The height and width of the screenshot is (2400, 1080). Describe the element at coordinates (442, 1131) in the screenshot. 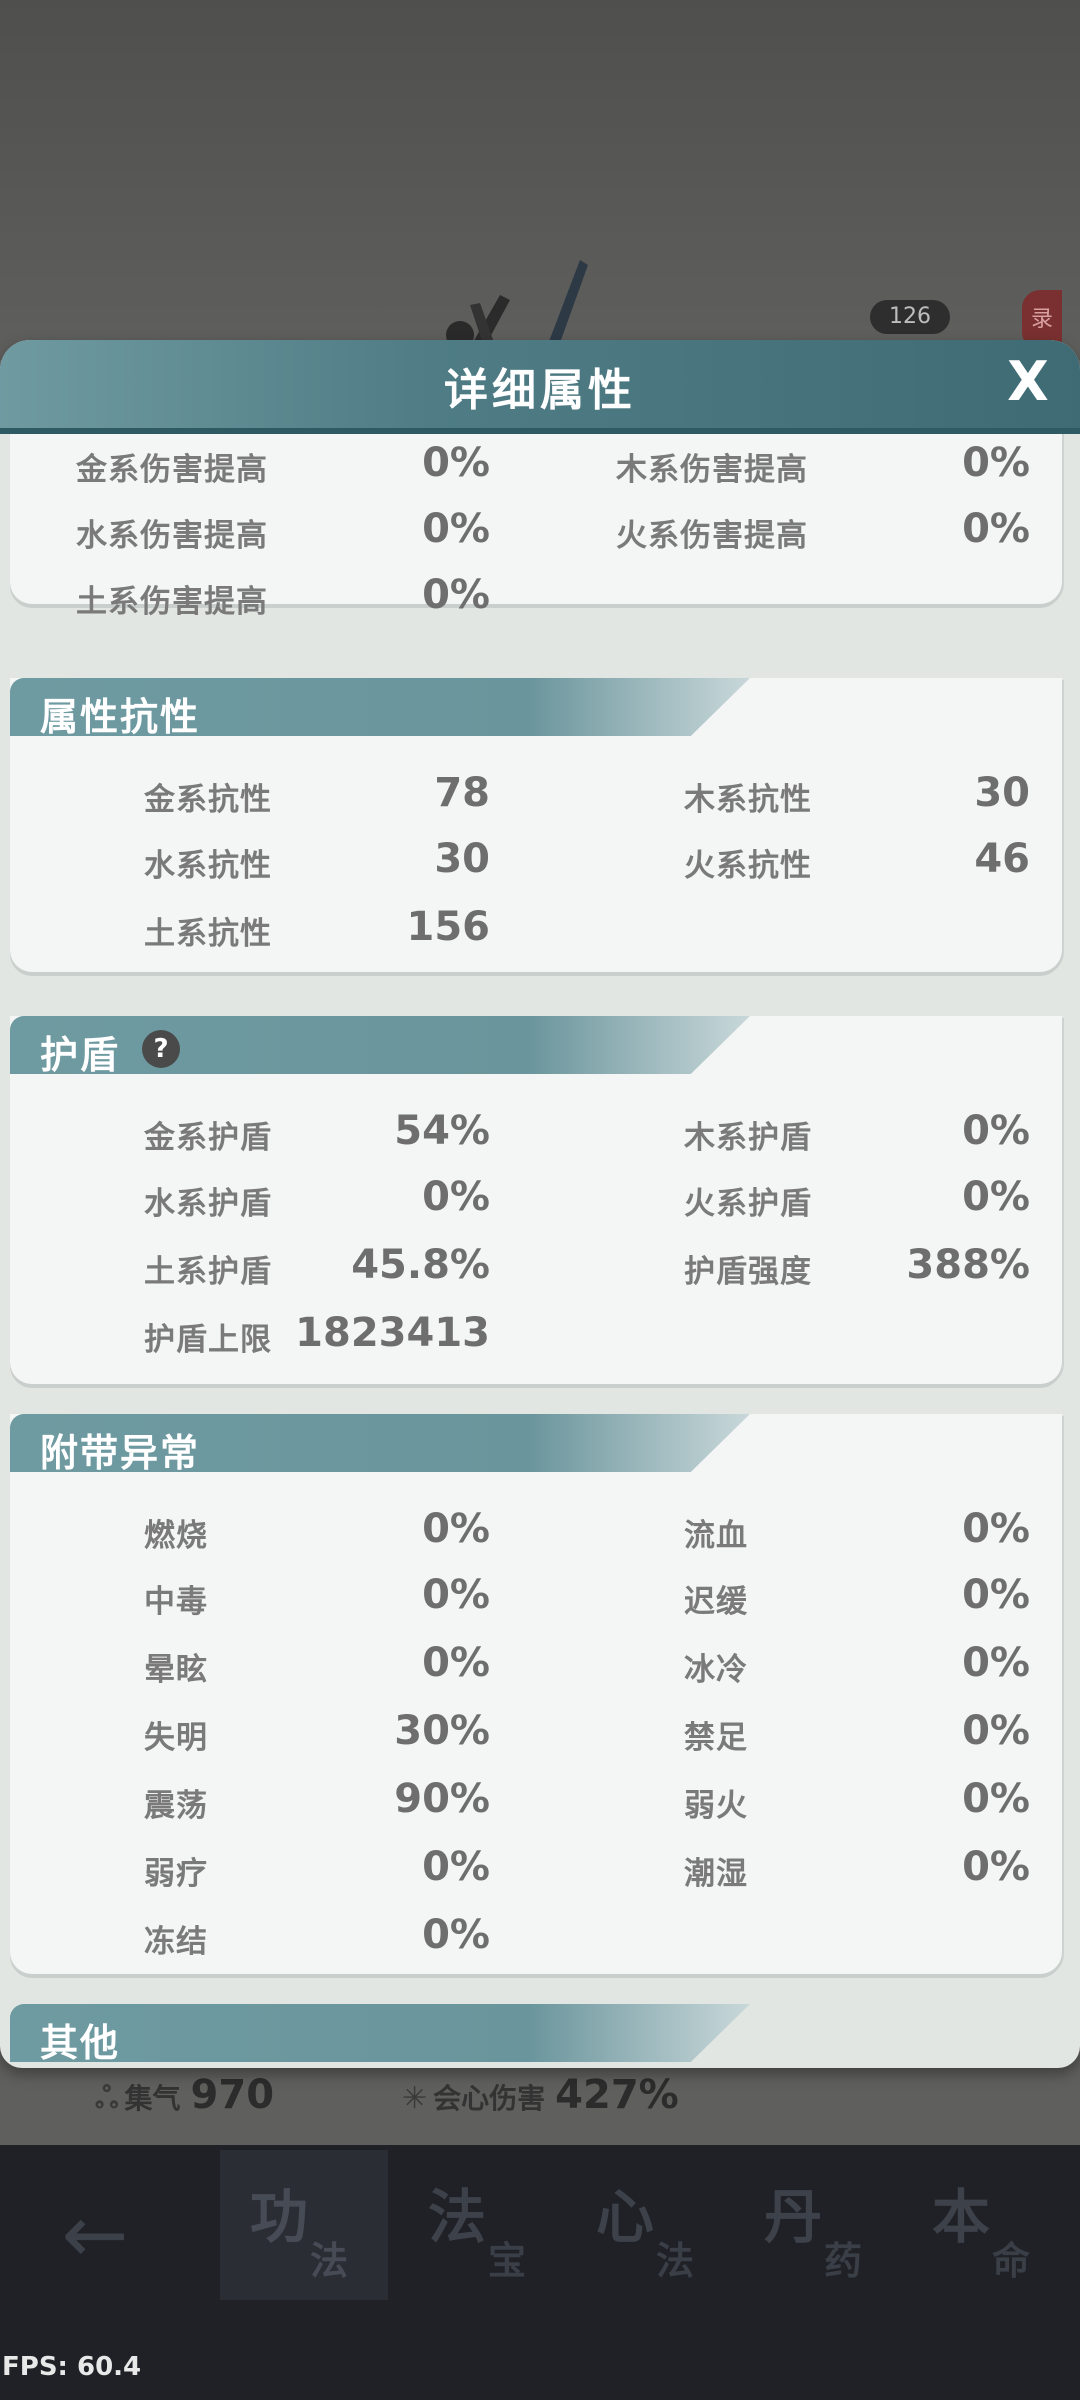

I see `stat-value: 54%` at that location.